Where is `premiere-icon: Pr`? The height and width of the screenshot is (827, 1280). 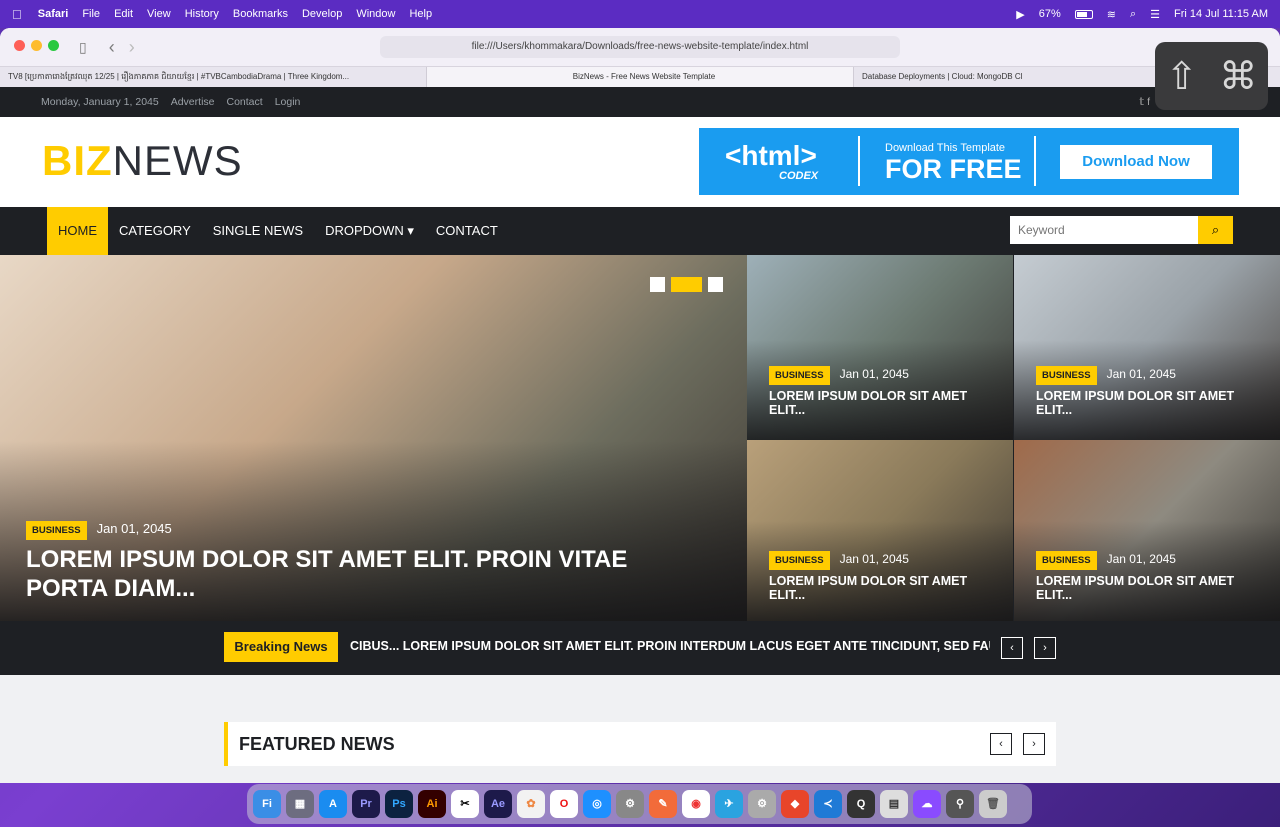 premiere-icon: Pr is located at coordinates (366, 804).